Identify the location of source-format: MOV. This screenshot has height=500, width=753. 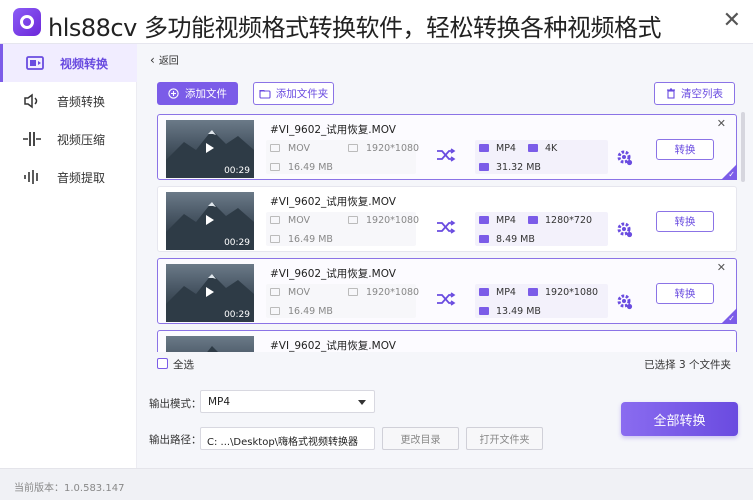
(290, 292).